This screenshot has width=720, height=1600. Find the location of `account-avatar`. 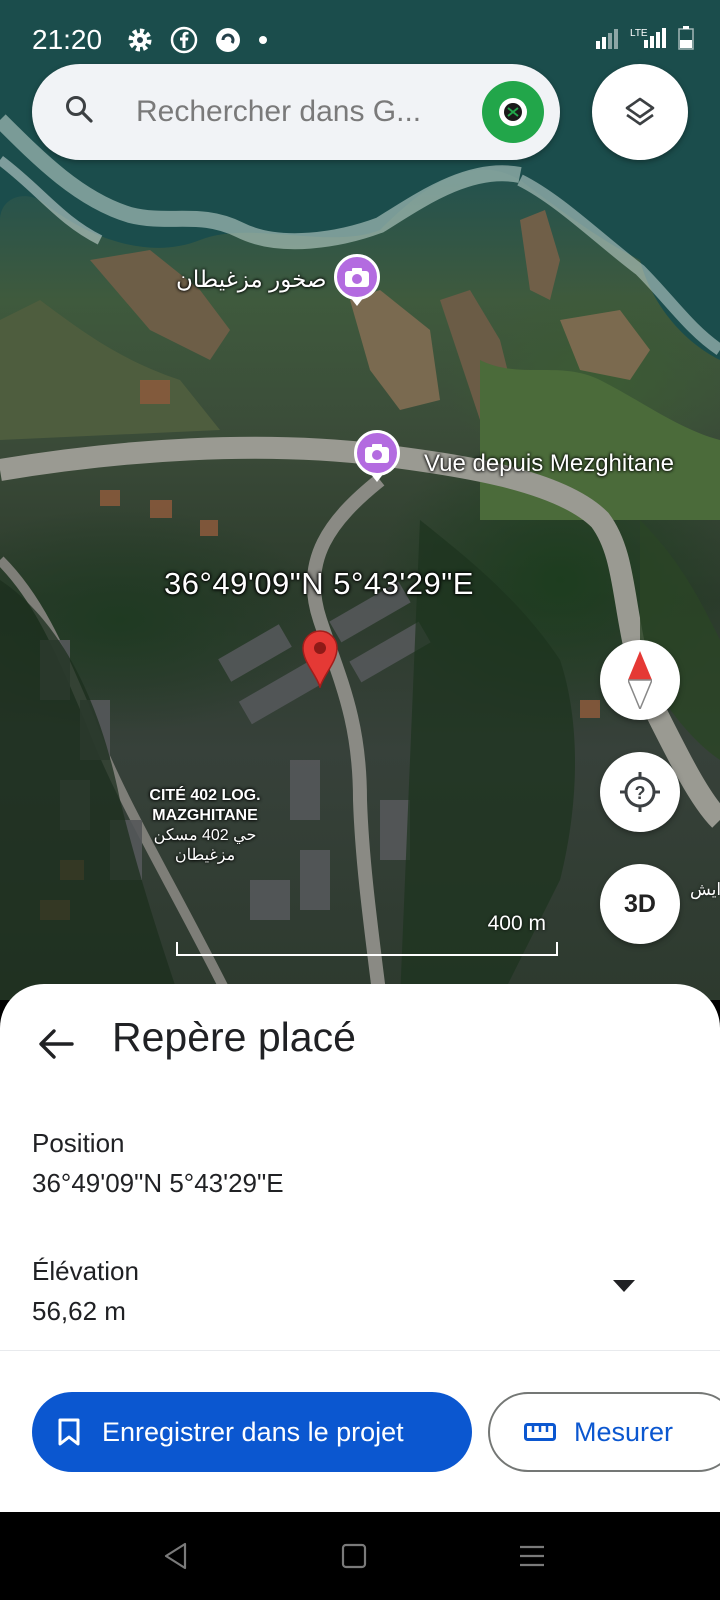

account-avatar is located at coordinates (513, 112).